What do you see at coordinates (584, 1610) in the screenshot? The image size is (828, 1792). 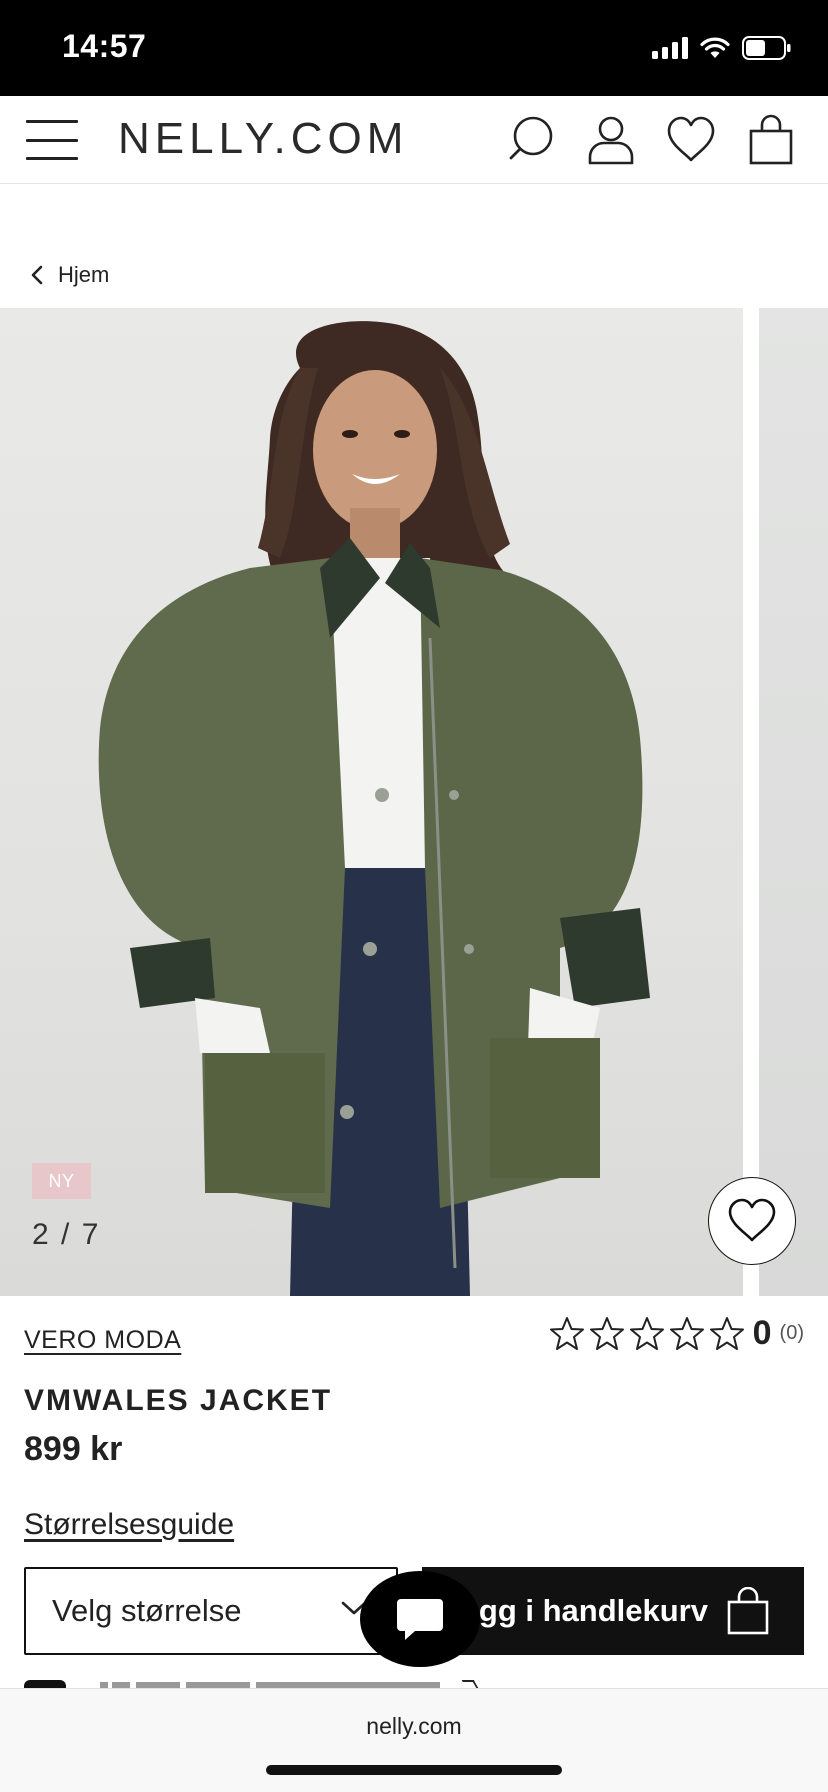 I see `add-to-cart-label: egg i handlekurv` at bounding box center [584, 1610].